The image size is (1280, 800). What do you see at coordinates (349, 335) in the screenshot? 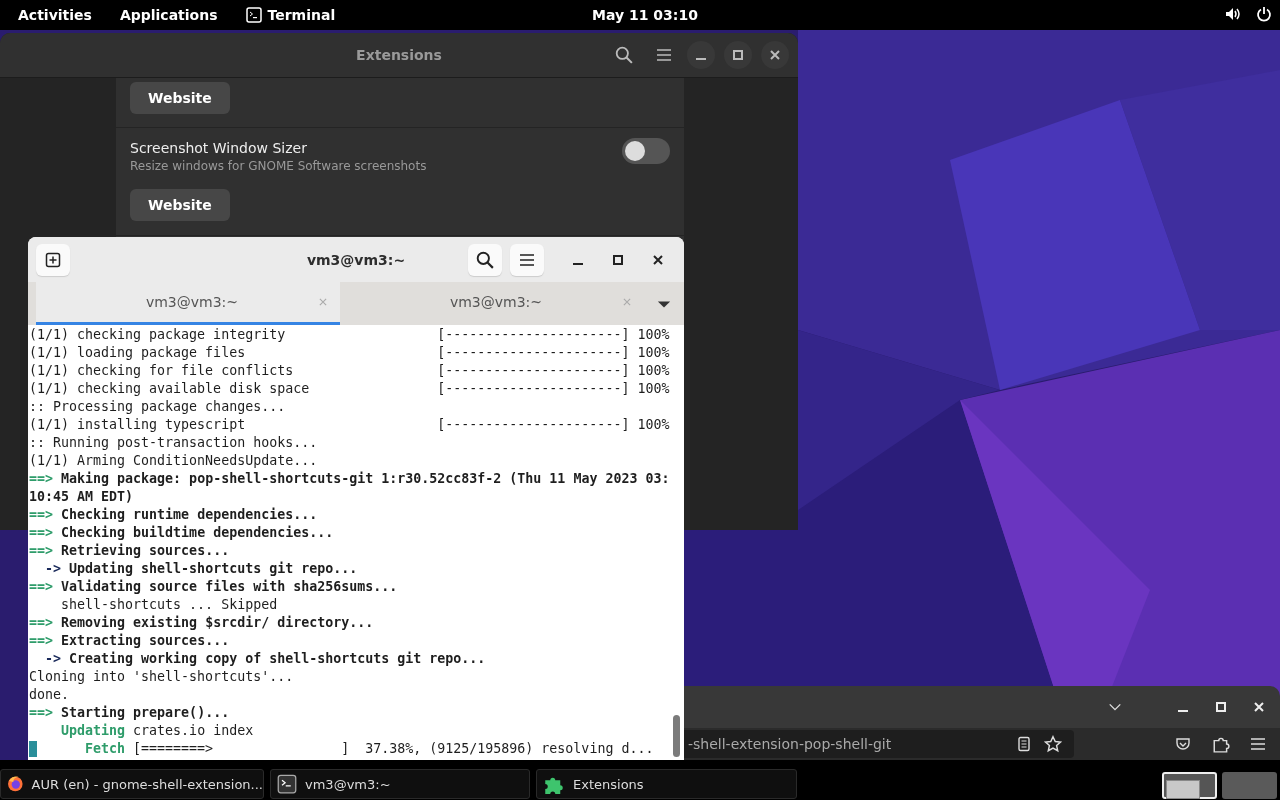
I see `terminal-line: (1/1) checking package integrity [----------------------] 100%` at bounding box center [349, 335].